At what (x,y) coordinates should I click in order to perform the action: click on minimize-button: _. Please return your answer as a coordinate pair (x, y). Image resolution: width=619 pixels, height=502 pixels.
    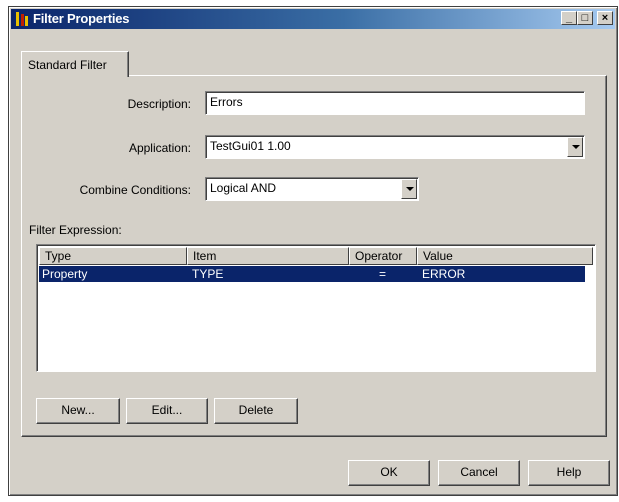
    Looking at the image, I should click on (569, 18).